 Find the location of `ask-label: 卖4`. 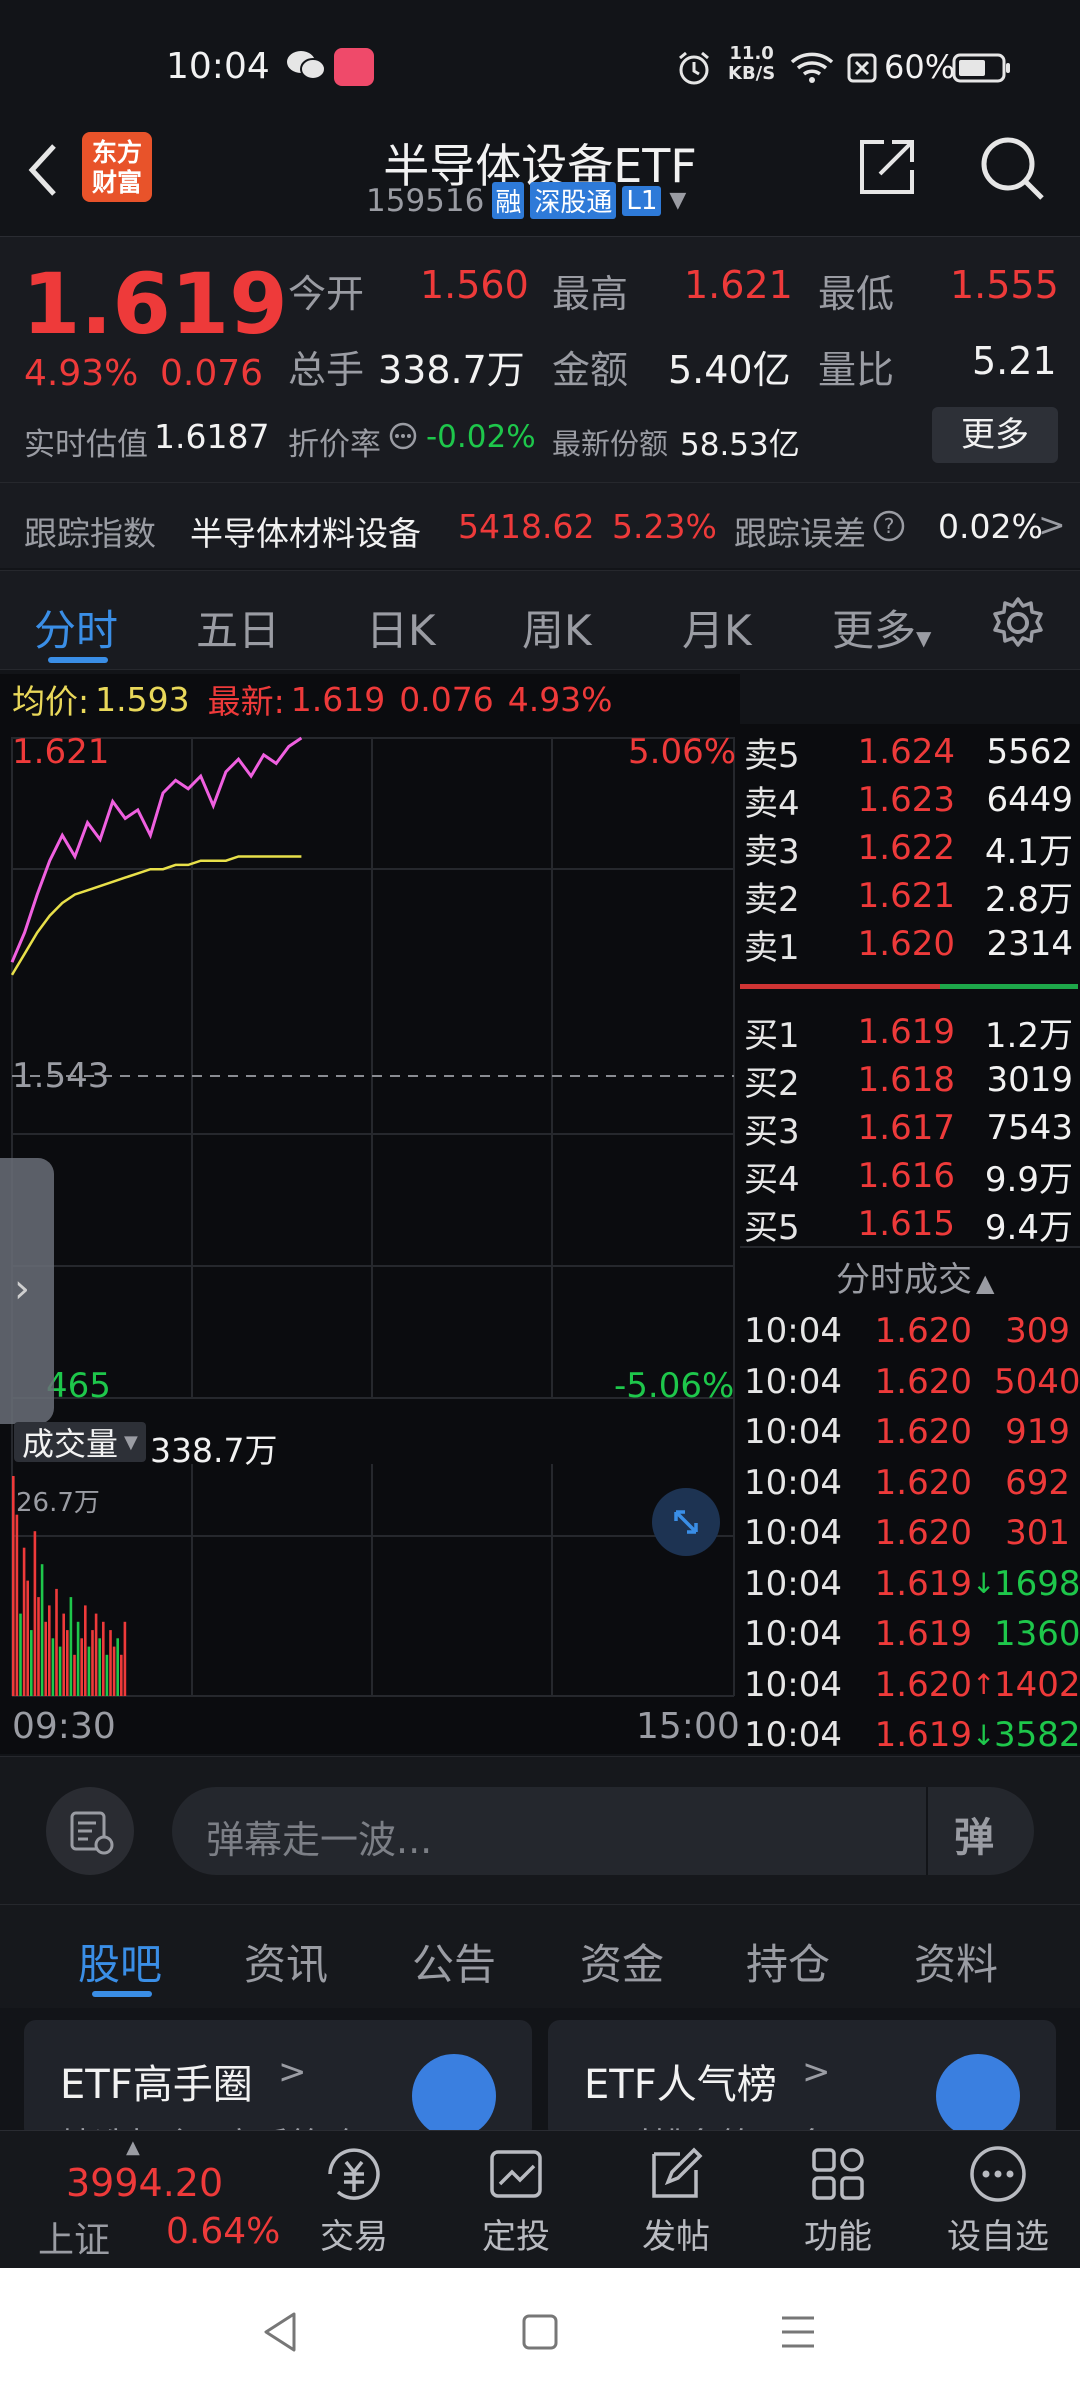

ask-label: 卖4 is located at coordinates (772, 803).